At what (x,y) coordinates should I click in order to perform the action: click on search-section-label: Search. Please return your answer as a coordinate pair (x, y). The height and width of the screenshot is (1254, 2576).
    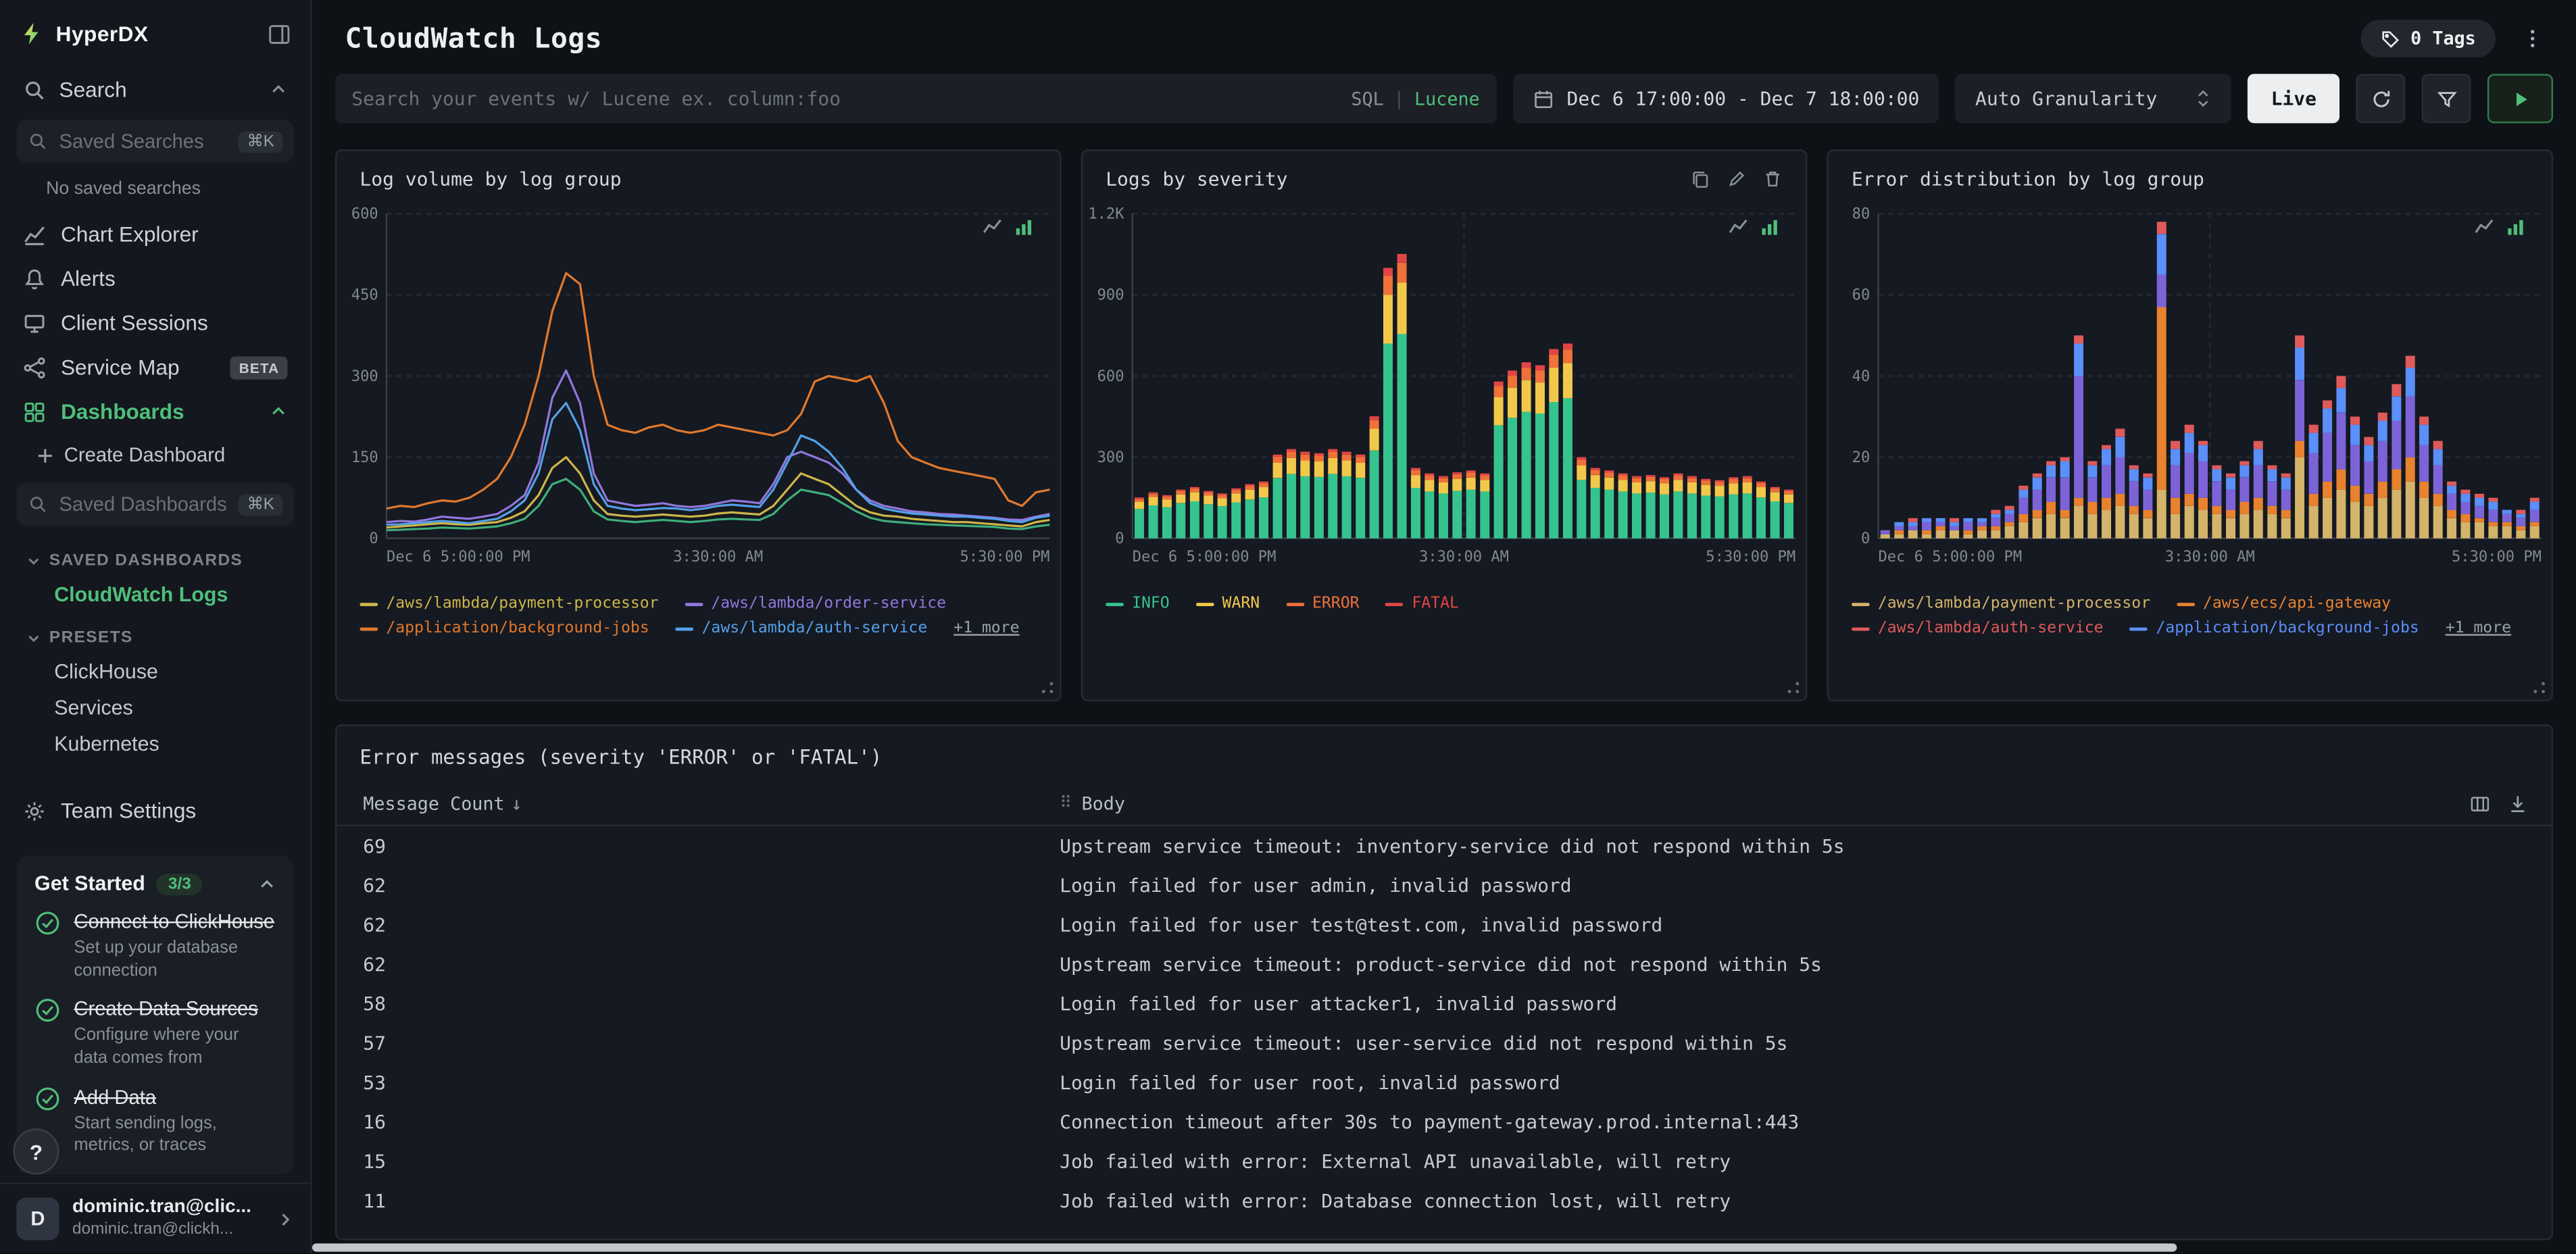
    Looking at the image, I should click on (93, 89).